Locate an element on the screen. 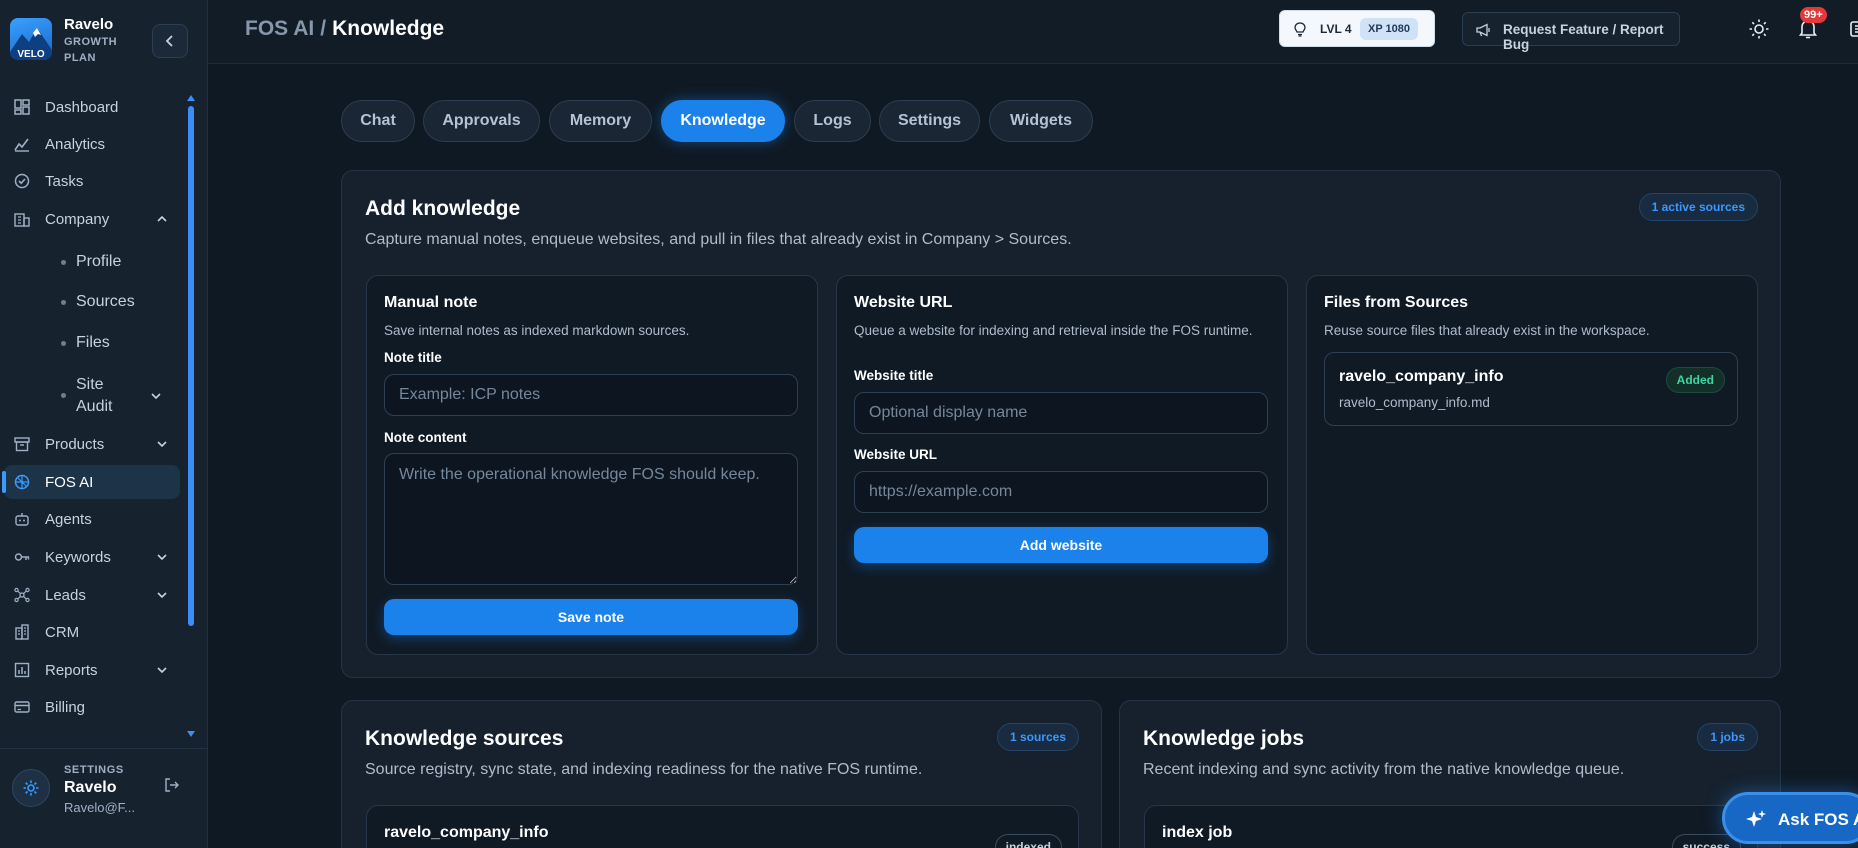  level-badge: LVL 4 XP 1080 is located at coordinates (1357, 28).